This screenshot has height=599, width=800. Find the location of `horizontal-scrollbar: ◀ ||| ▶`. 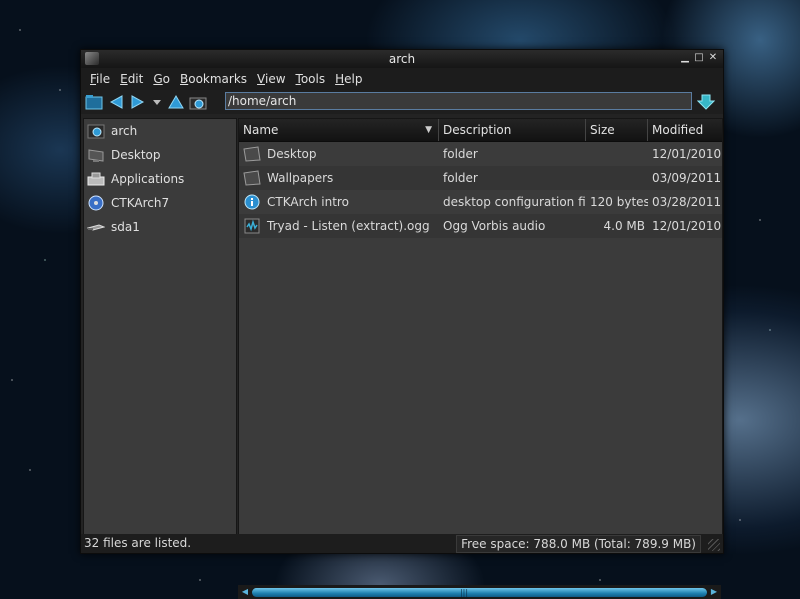

horizontal-scrollbar: ◀ ||| ▶ is located at coordinates (479, 592).